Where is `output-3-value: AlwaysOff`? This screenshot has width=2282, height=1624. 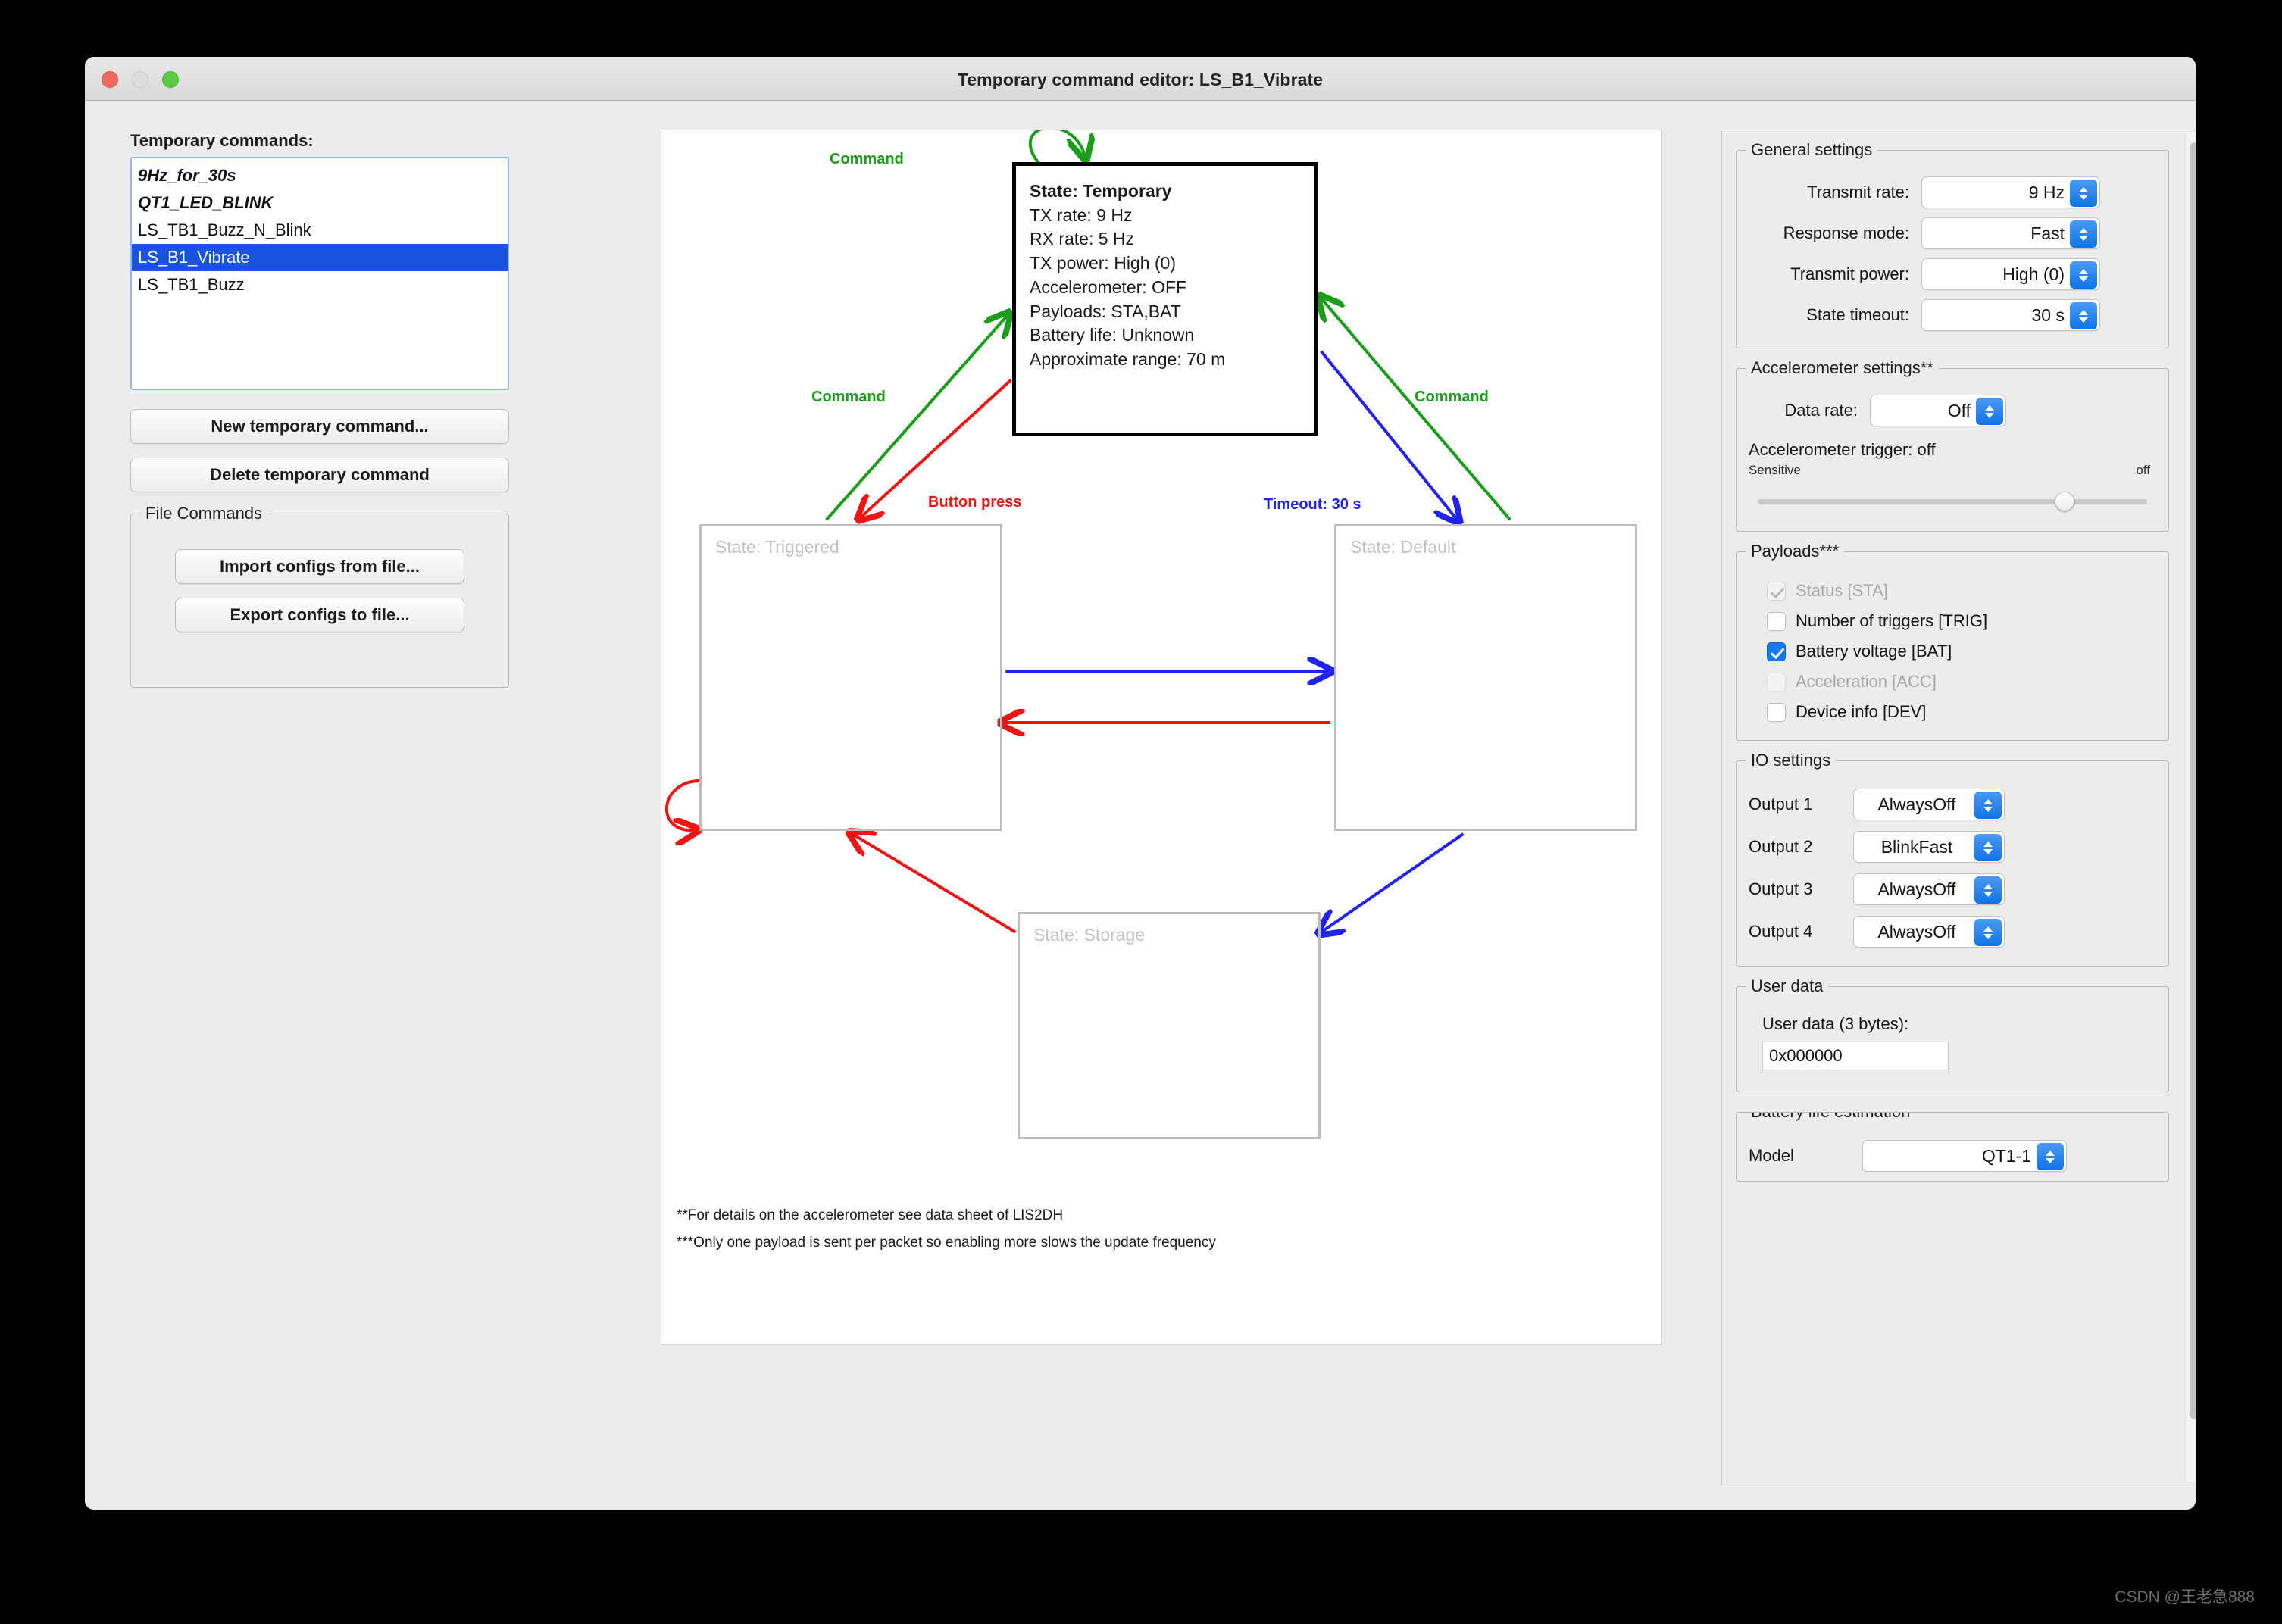
output-3-value: AlwaysOff is located at coordinates (1917, 889).